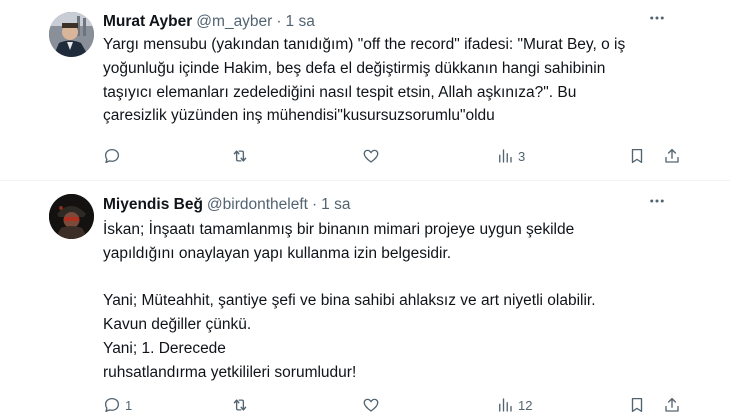 The height and width of the screenshot is (420, 730). I want to click on views-button: 3, so click(510, 156).